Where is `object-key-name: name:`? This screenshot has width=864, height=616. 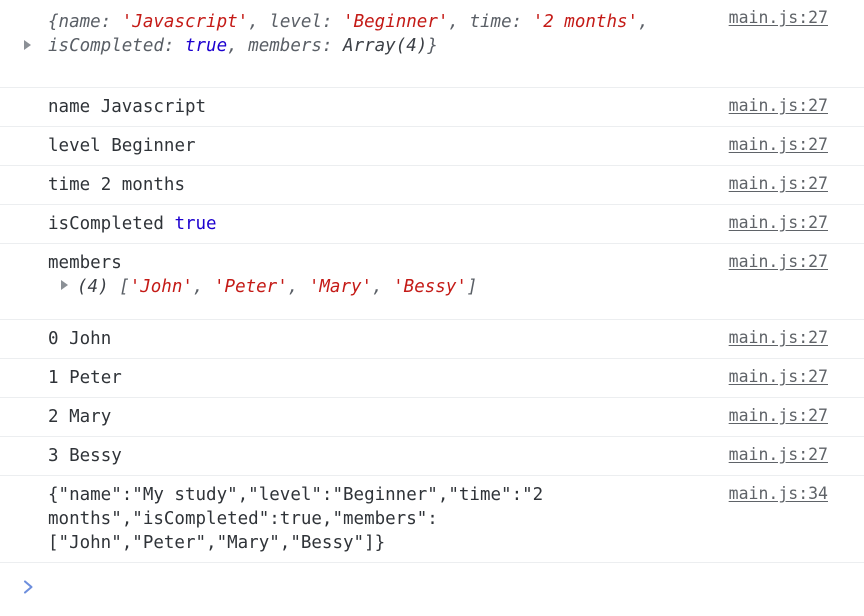 object-key-name: name: is located at coordinates (90, 22).